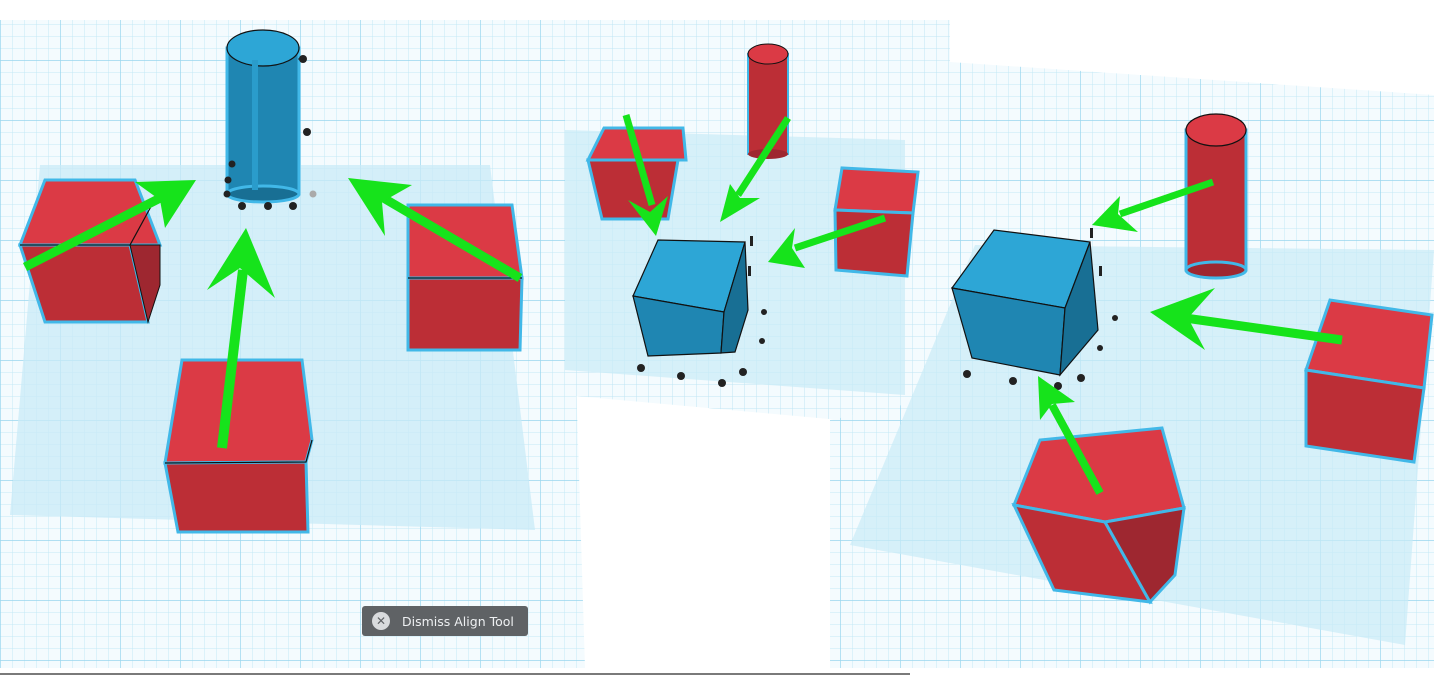 This screenshot has height=678, width=1434. Describe the element at coordinates (263, 116) in the screenshot. I see `blue-cylinder` at that location.